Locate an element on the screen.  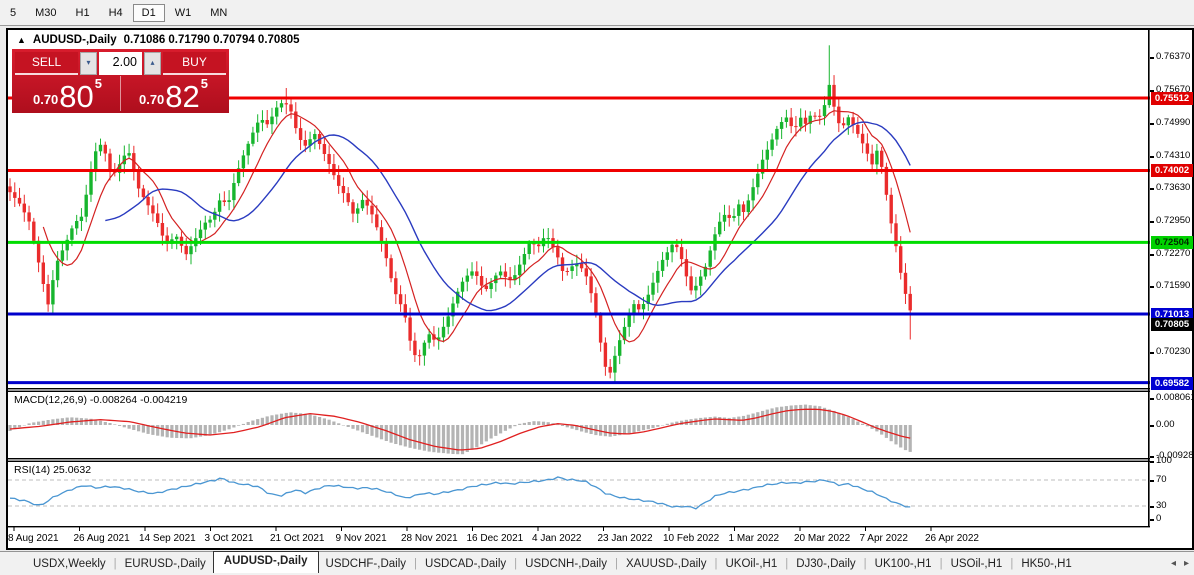
date-axis-label: 20 Mar 2022 is located at coordinates (822, 538).